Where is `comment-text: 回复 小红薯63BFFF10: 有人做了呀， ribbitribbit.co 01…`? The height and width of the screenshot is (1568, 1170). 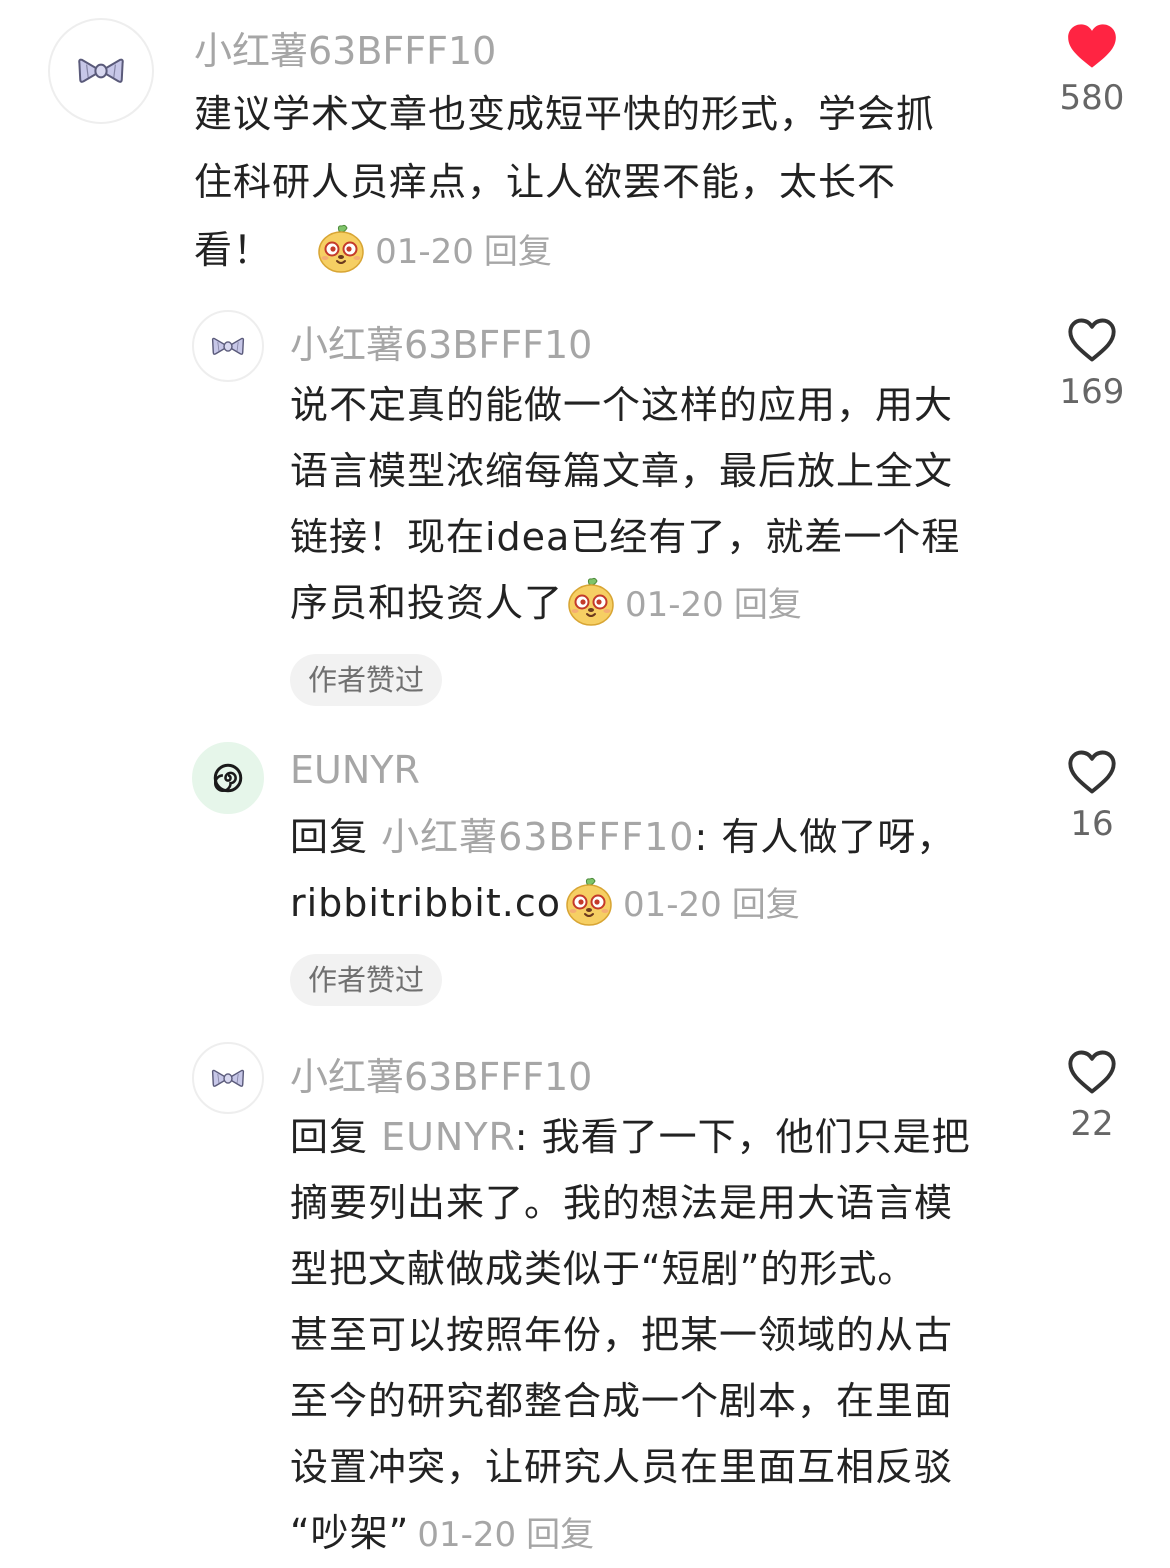
comment-text: 回复 小红薯63BFFF10: 有人做了呀， ribbitribbit.co 01… is located at coordinates (622, 871).